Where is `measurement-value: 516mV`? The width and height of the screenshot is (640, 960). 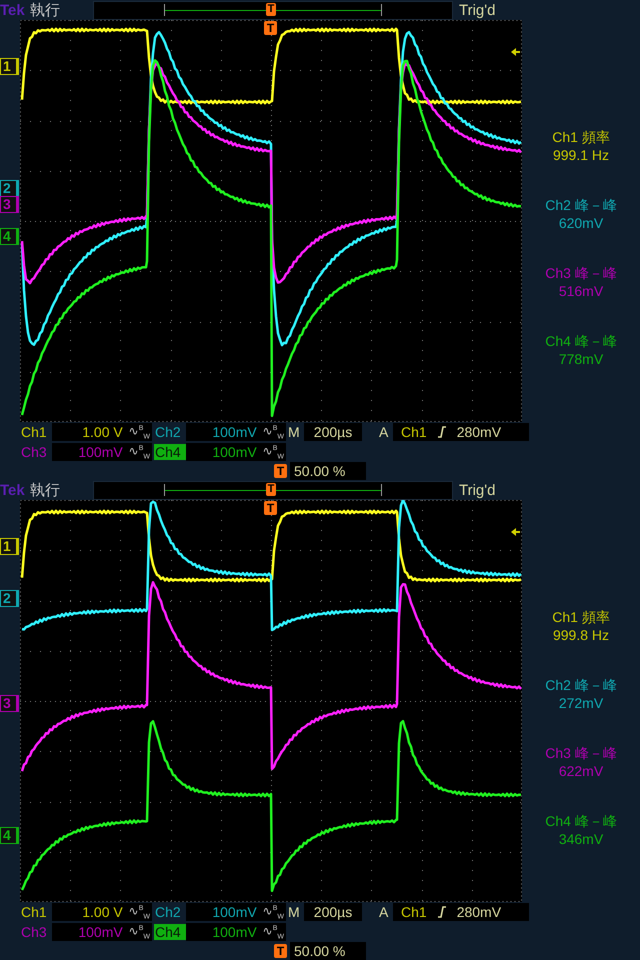 measurement-value: 516mV is located at coordinates (581, 291).